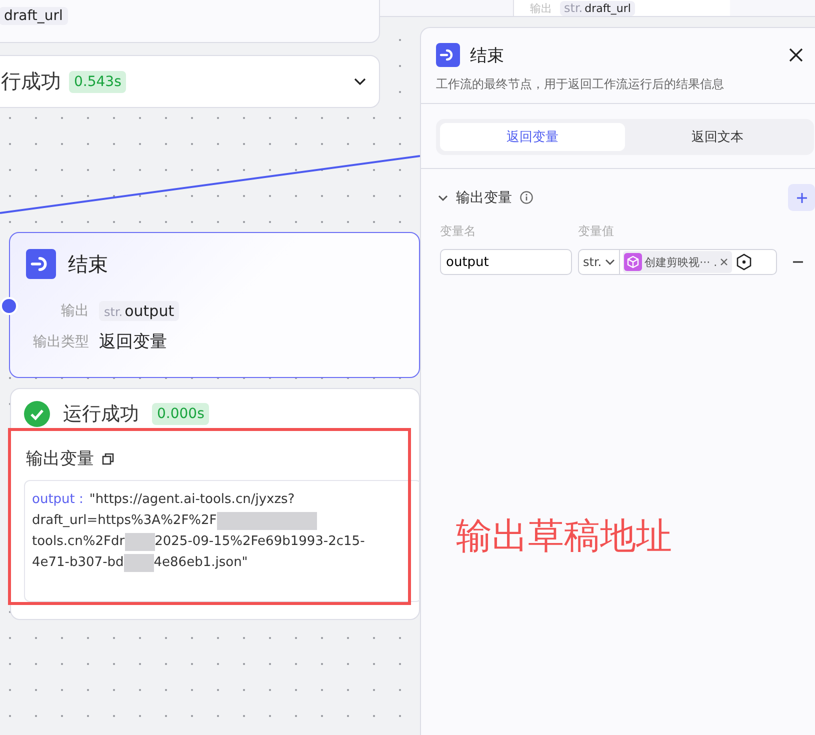 Image resolution: width=815 pixels, height=735 pixels. I want to click on type-select: str., so click(599, 262).